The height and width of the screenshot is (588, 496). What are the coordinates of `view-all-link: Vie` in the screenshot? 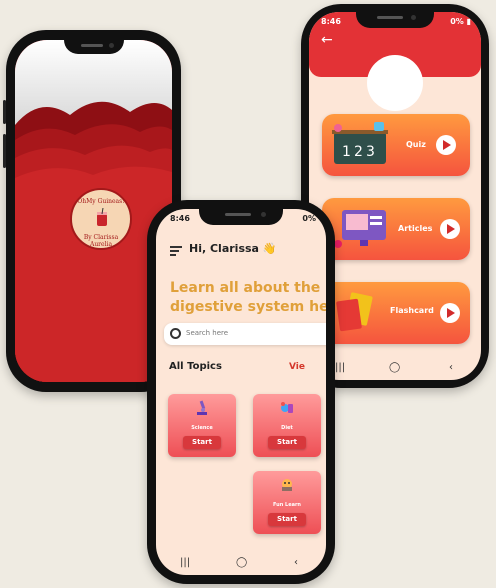 It's located at (297, 367).